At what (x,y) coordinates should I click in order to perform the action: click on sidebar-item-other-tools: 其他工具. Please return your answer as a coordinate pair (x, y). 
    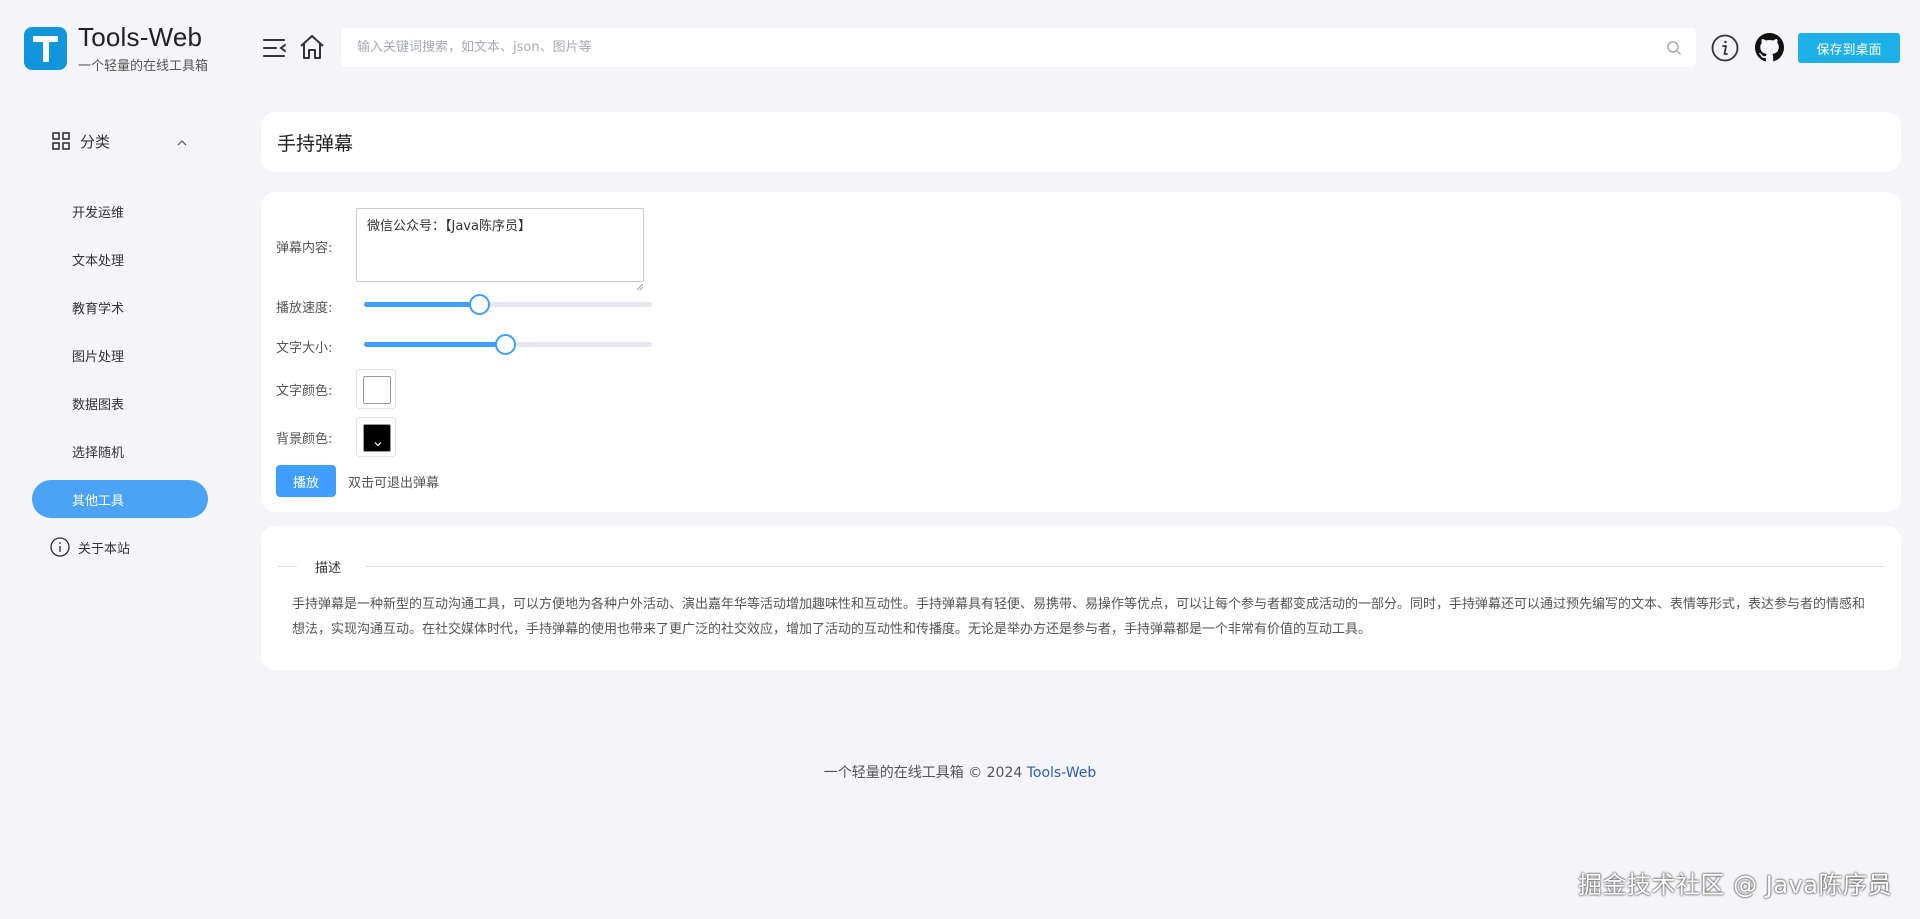
    Looking at the image, I should click on (120, 499).